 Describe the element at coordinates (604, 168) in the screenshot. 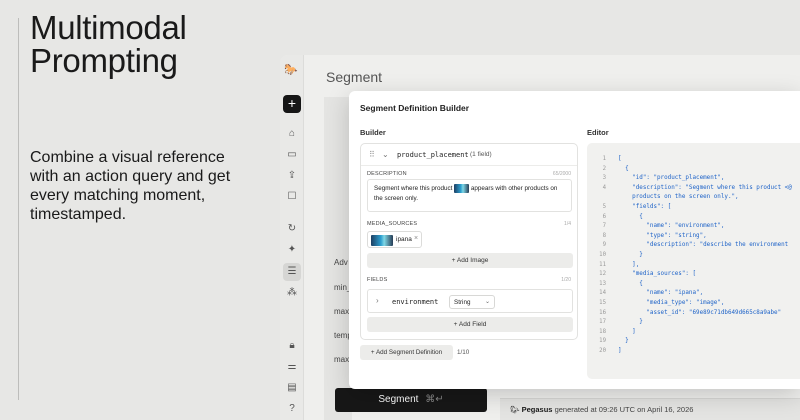

I see `line-number: 2` at that location.